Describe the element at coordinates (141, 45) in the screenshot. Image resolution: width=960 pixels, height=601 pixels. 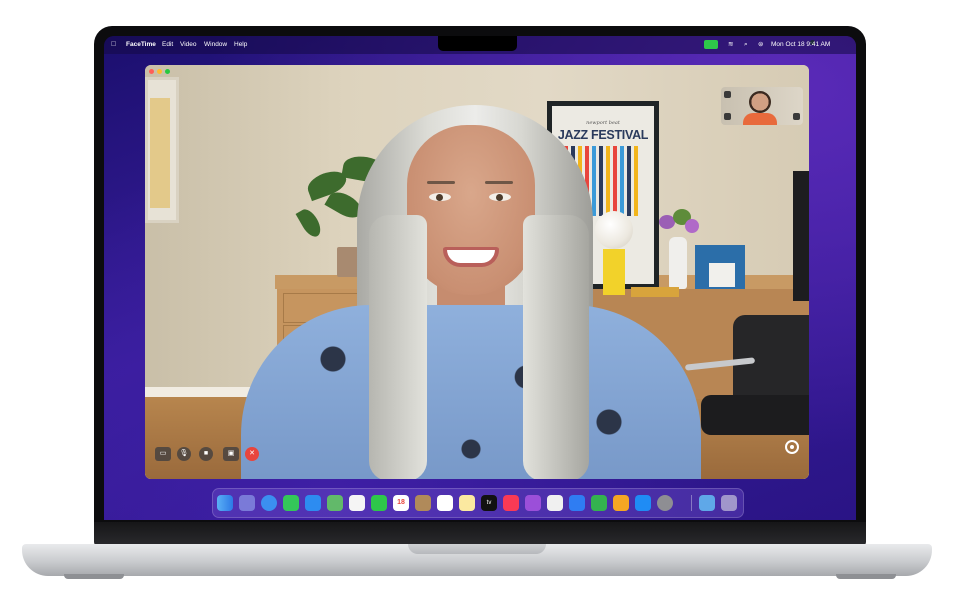
I see `app-menu: FaceTime` at that location.